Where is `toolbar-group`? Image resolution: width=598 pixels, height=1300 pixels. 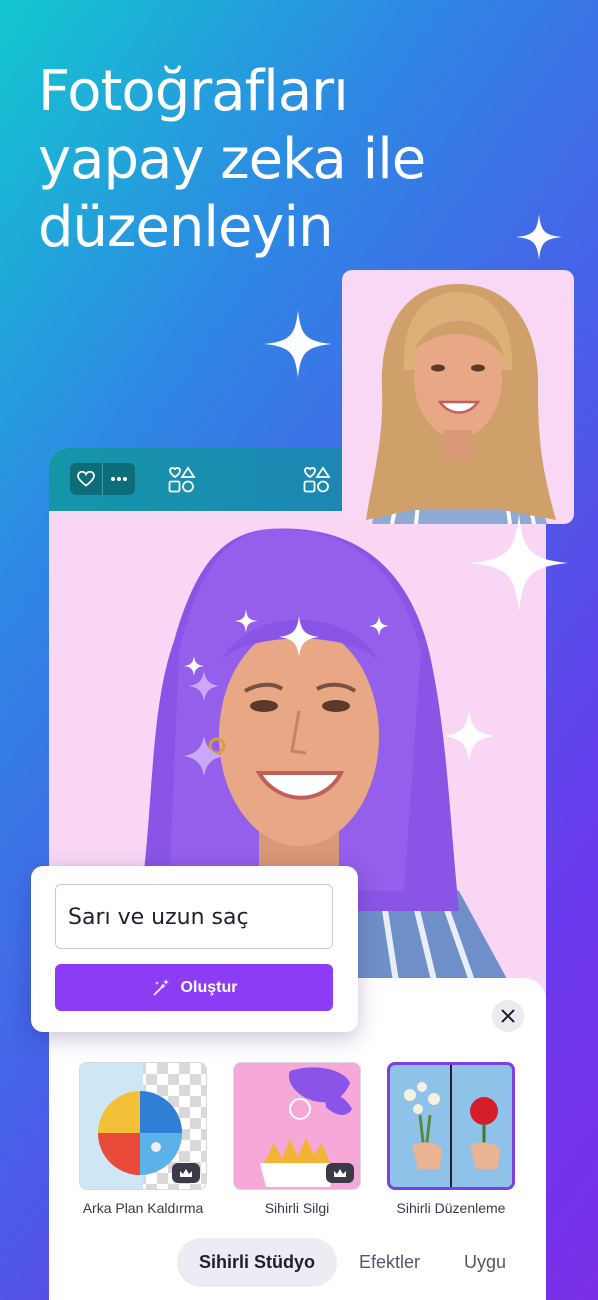
toolbar-group is located at coordinates (102, 479).